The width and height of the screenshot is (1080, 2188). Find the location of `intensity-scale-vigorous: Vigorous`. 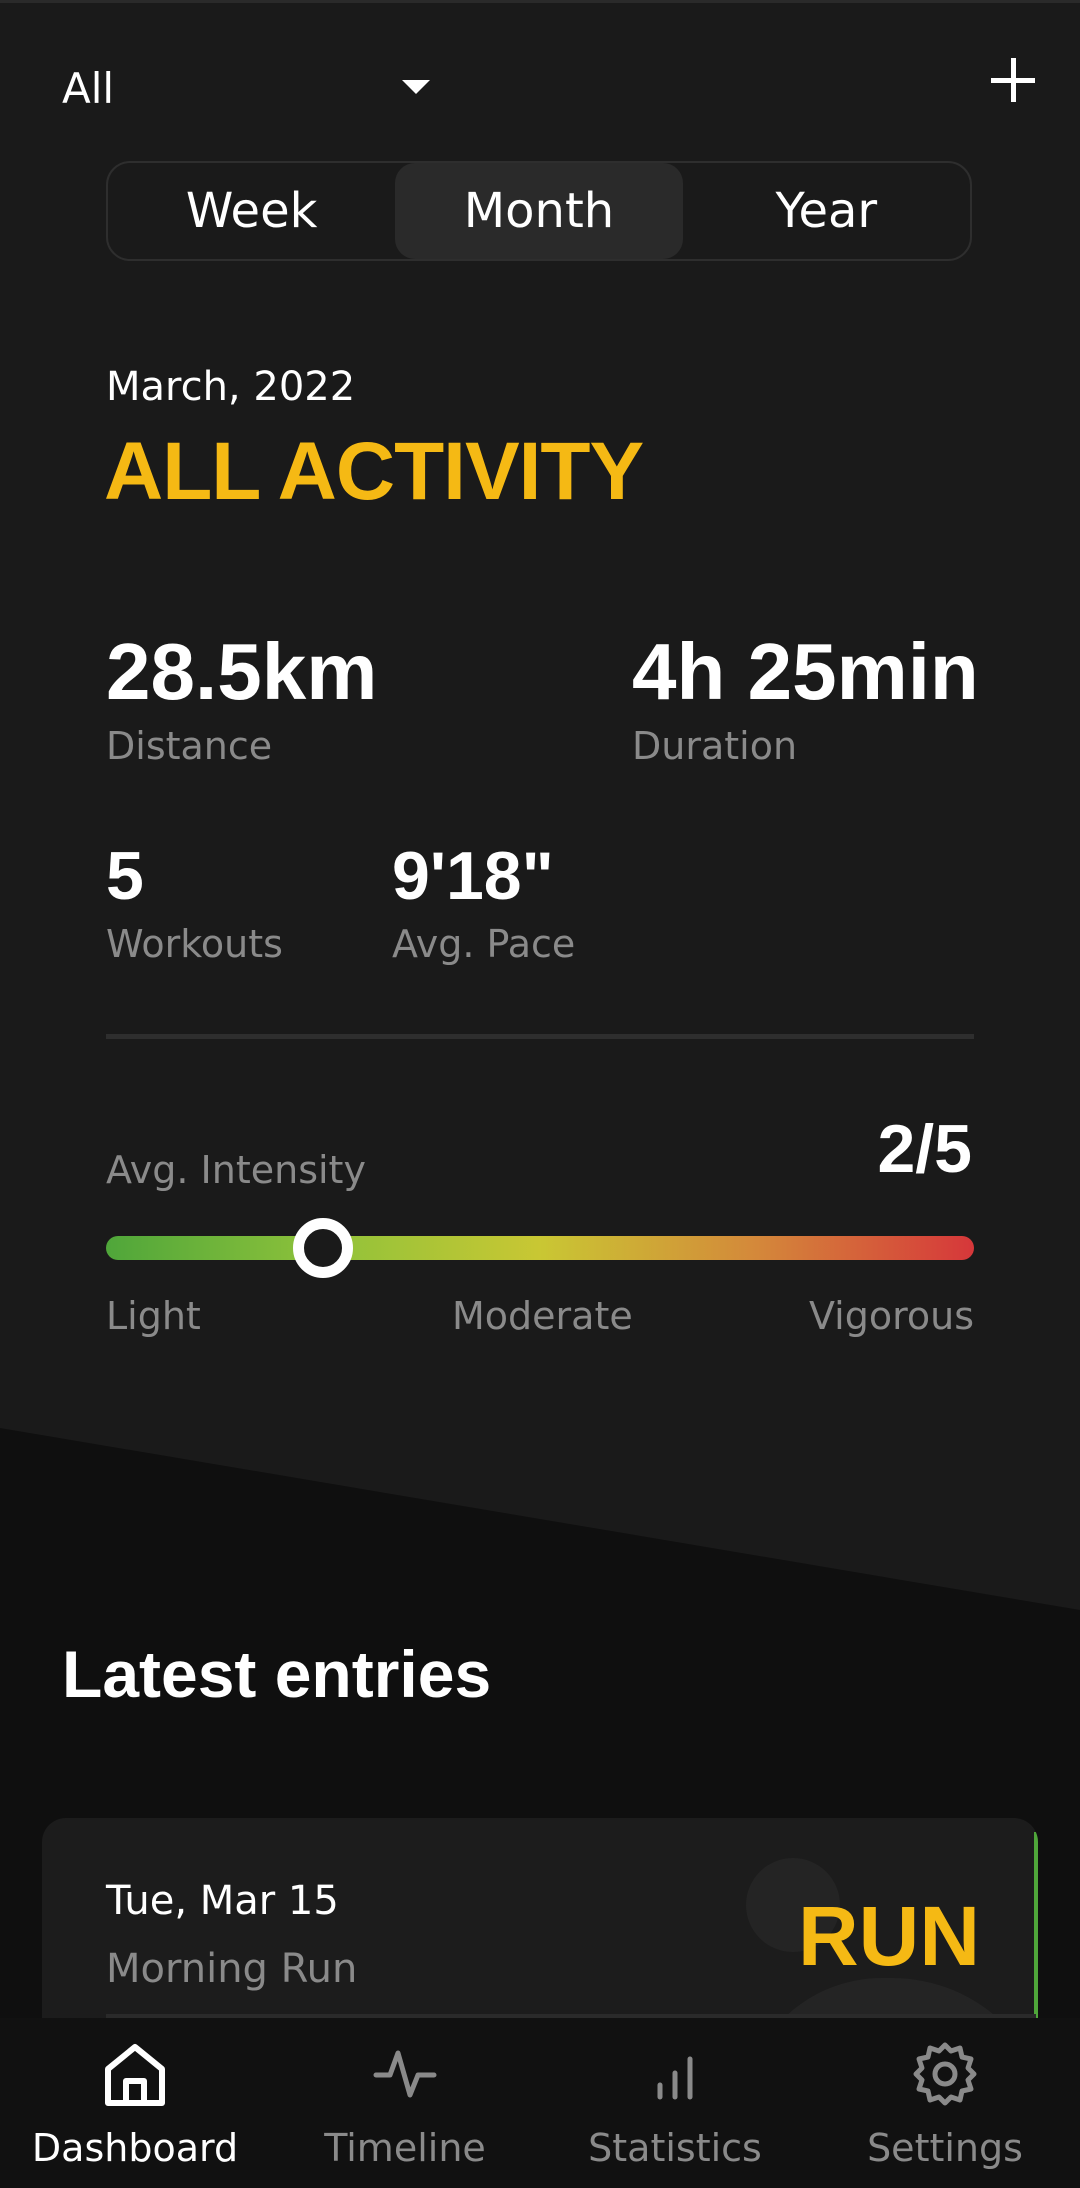

intensity-scale-vigorous: Vigorous is located at coordinates (891, 1316).